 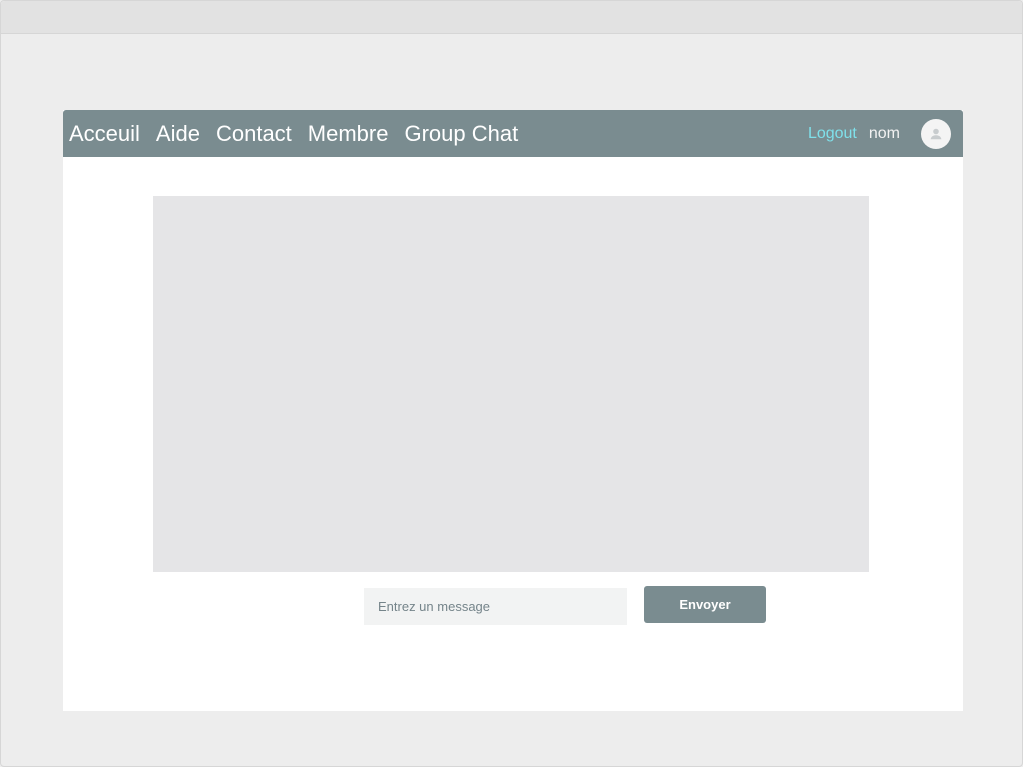 I want to click on nav-link-contact: Contact, so click(x=254, y=134).